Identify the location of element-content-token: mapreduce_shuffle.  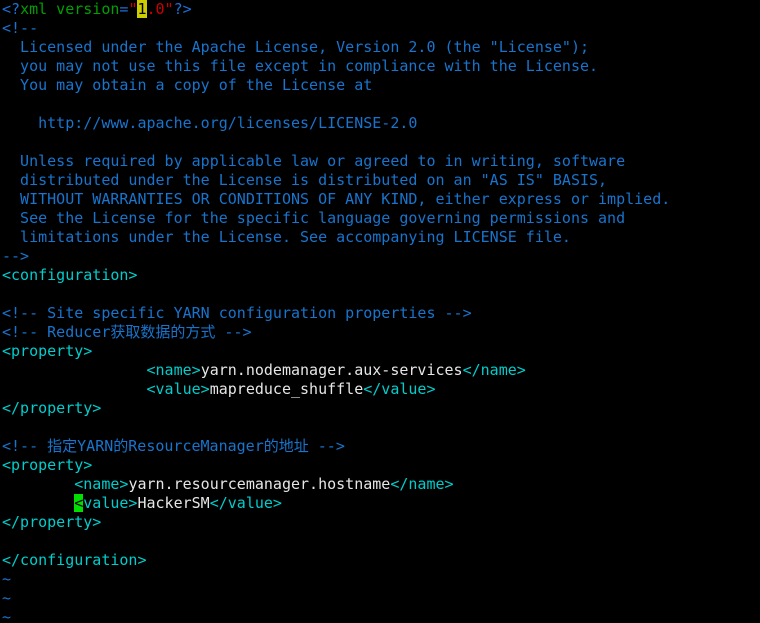
(286, 389).